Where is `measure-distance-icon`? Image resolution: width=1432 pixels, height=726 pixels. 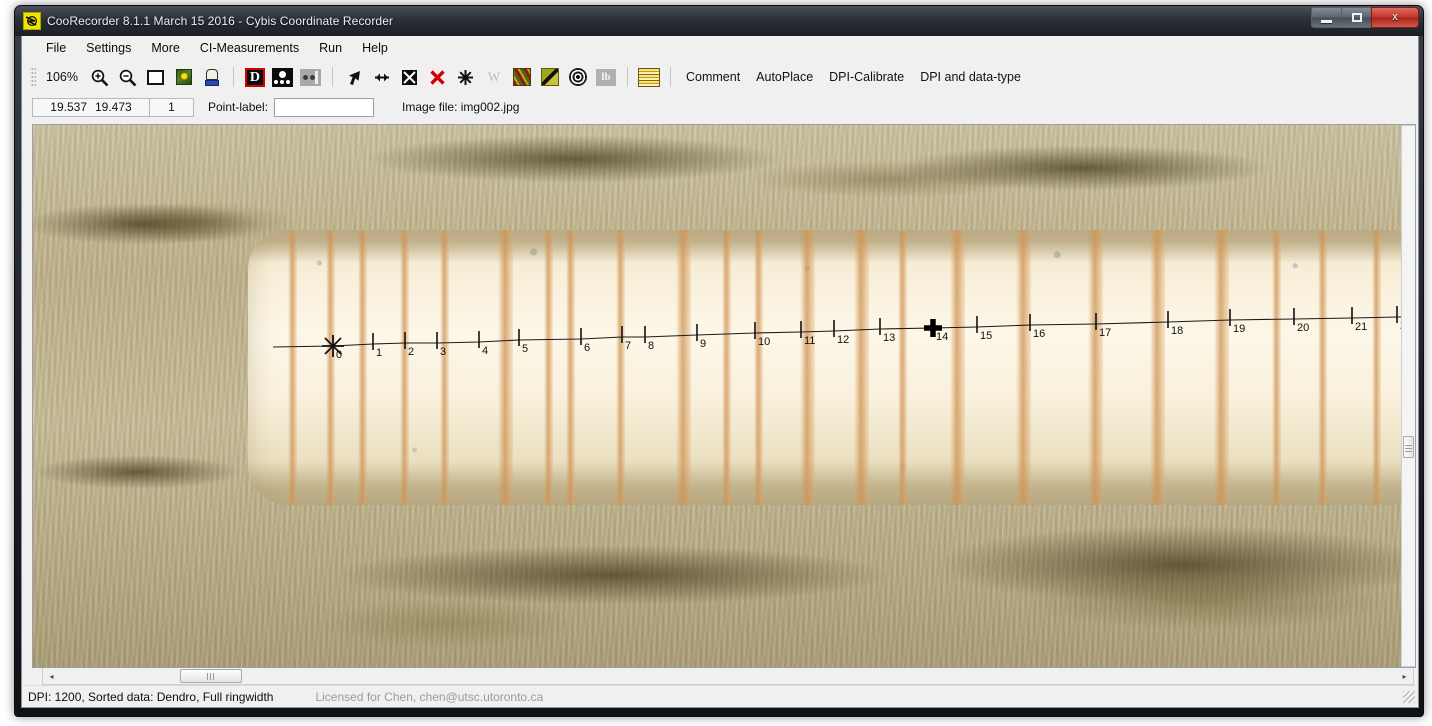 measure-distance-icon is located at coordinates (382, 77).